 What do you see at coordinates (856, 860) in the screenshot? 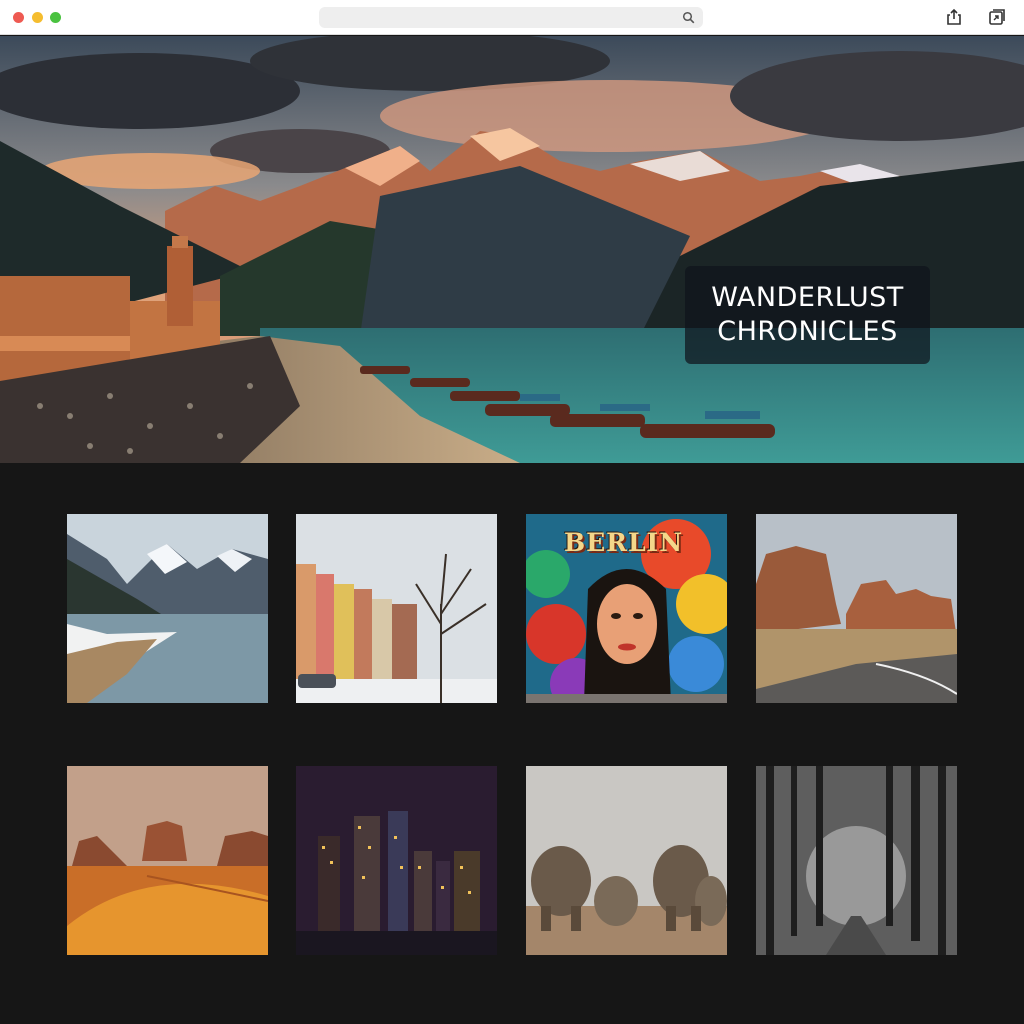
I see `photo-foggy-forest-path` at bounding box center [856, 860].